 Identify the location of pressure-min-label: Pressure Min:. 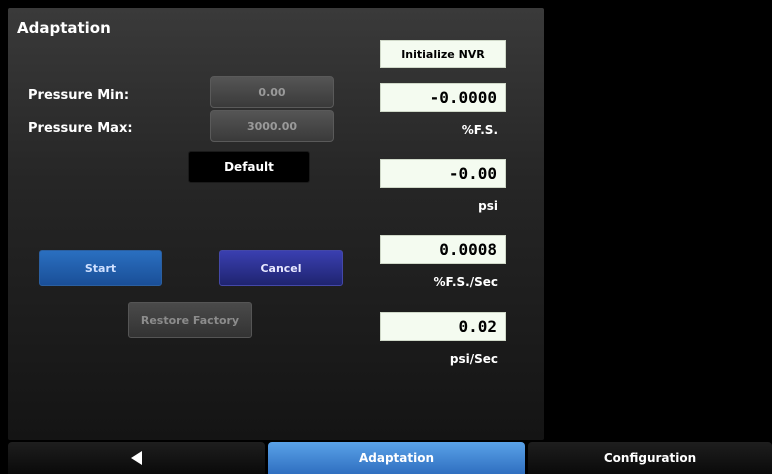
(79, 95).